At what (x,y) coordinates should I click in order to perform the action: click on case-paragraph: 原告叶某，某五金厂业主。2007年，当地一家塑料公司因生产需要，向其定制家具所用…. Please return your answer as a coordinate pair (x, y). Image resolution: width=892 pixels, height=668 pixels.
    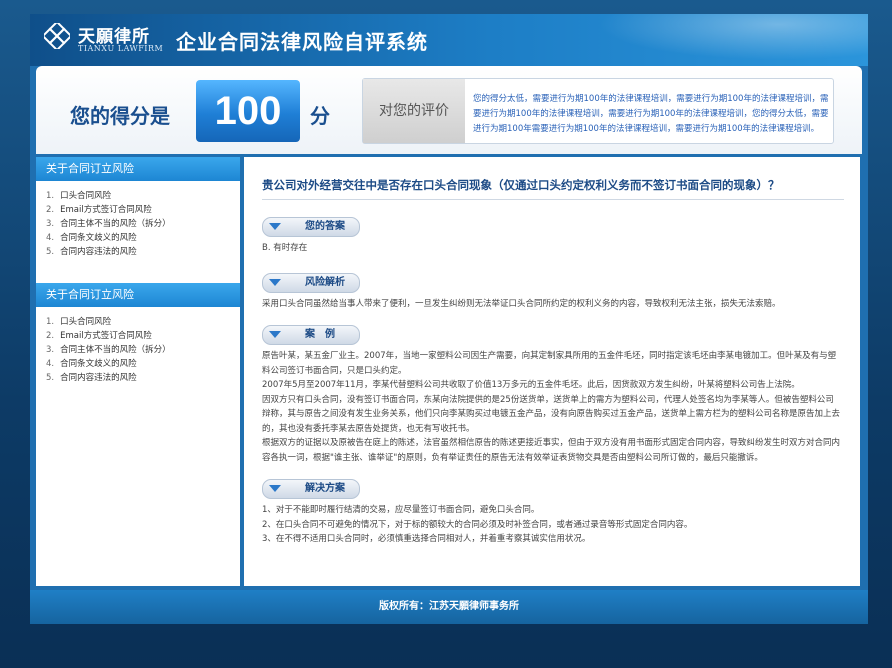
    Looking at the image, I should click on (549, 363).